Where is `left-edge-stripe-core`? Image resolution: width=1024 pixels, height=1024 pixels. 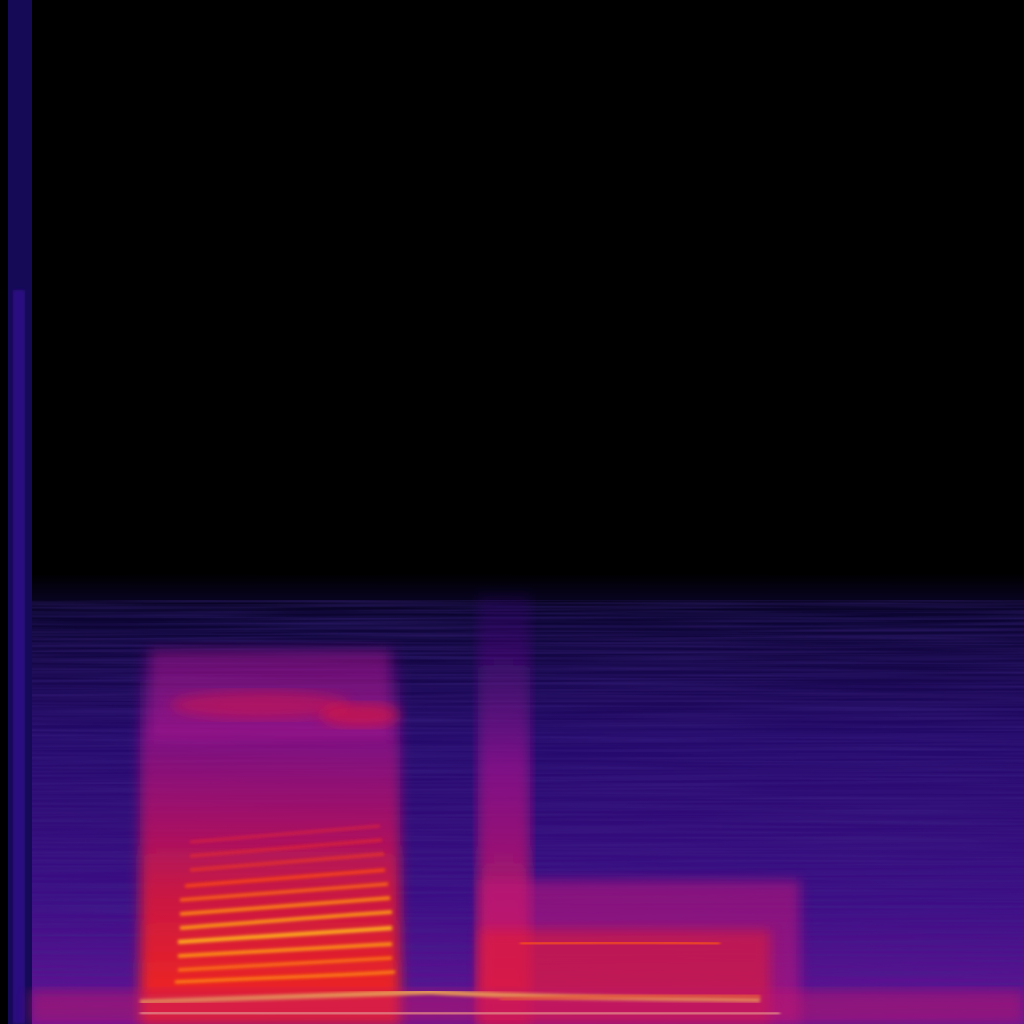
left-edge-stripe-core is located at coordinates (19, 657).